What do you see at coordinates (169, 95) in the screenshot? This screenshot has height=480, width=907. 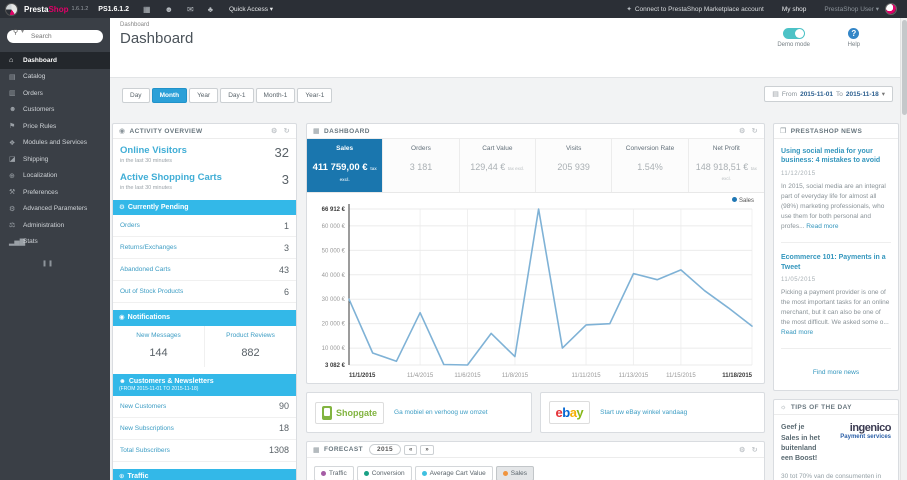 I see `range-month-button: Month` at bounding box center [169, 95].